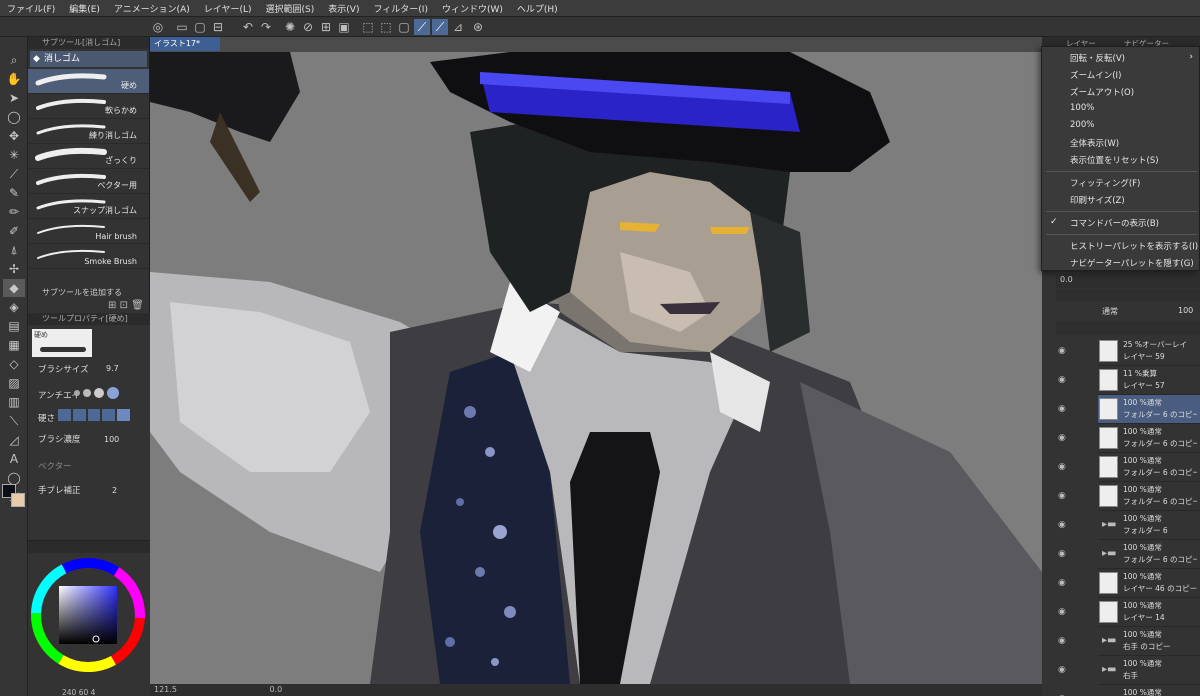 The width and height of the screenshot is (1200, 696). Describe the element at coordinates (14, 98) in the screenshot. I see `operation-tool-icon: ➤` at that location.